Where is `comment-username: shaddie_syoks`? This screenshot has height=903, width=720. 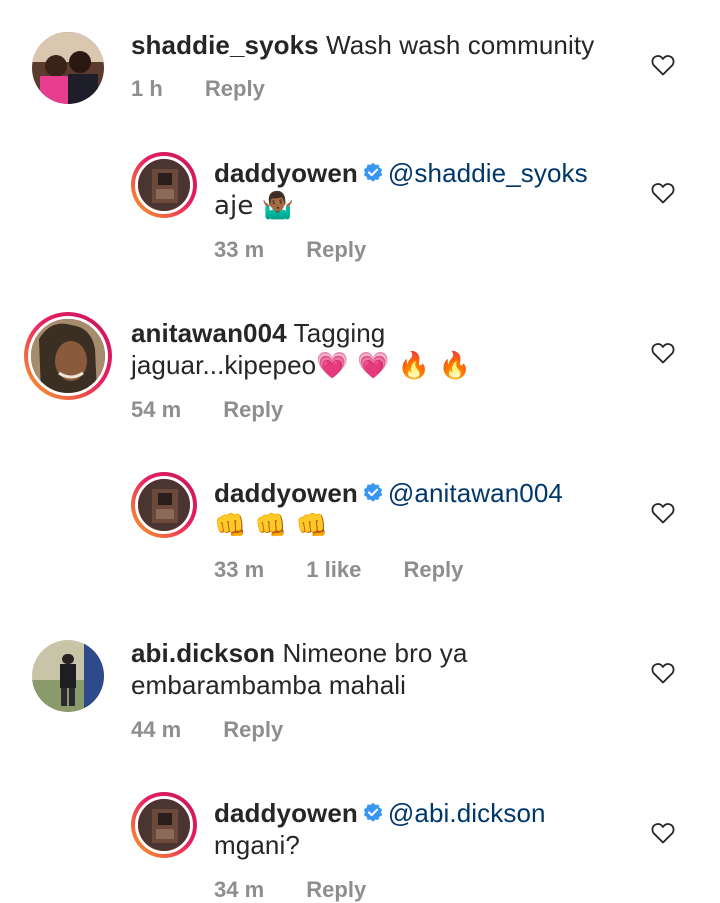
comment-username: shaddie_syoks is located at coordinates (225, 45).